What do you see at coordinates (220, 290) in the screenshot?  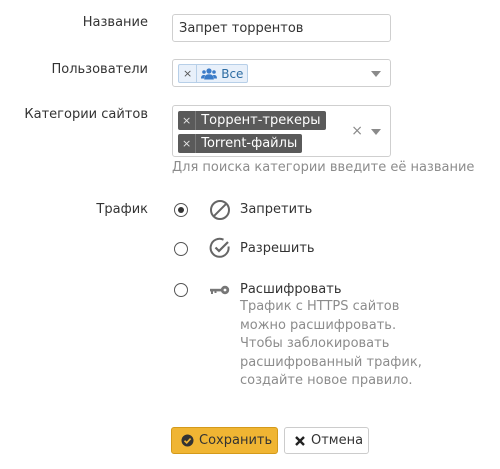 I see `key-icon` at bounding box center [220, 290].